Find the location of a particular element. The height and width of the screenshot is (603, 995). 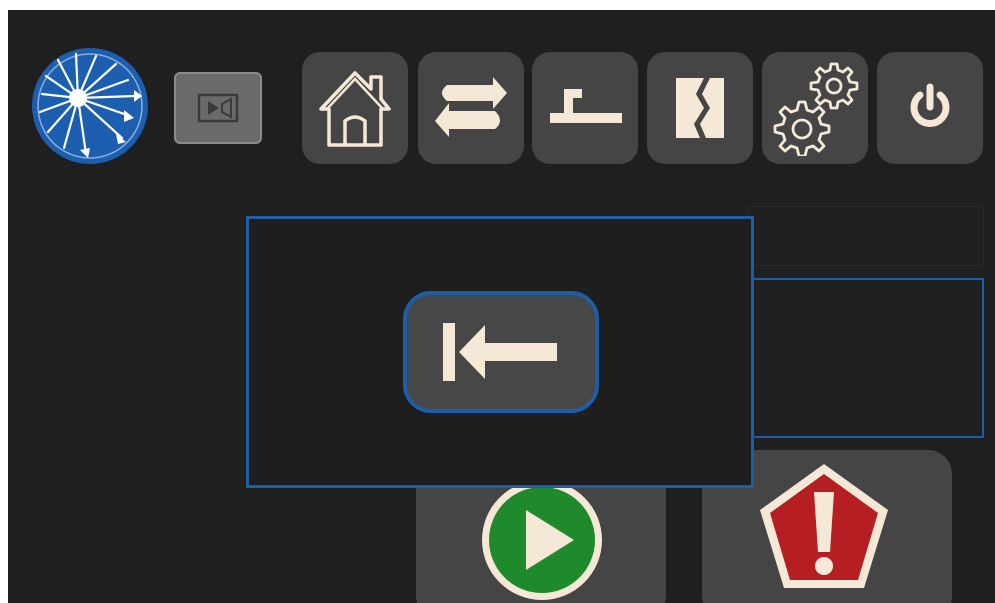

power-icon is located at coordinates (930, 105).